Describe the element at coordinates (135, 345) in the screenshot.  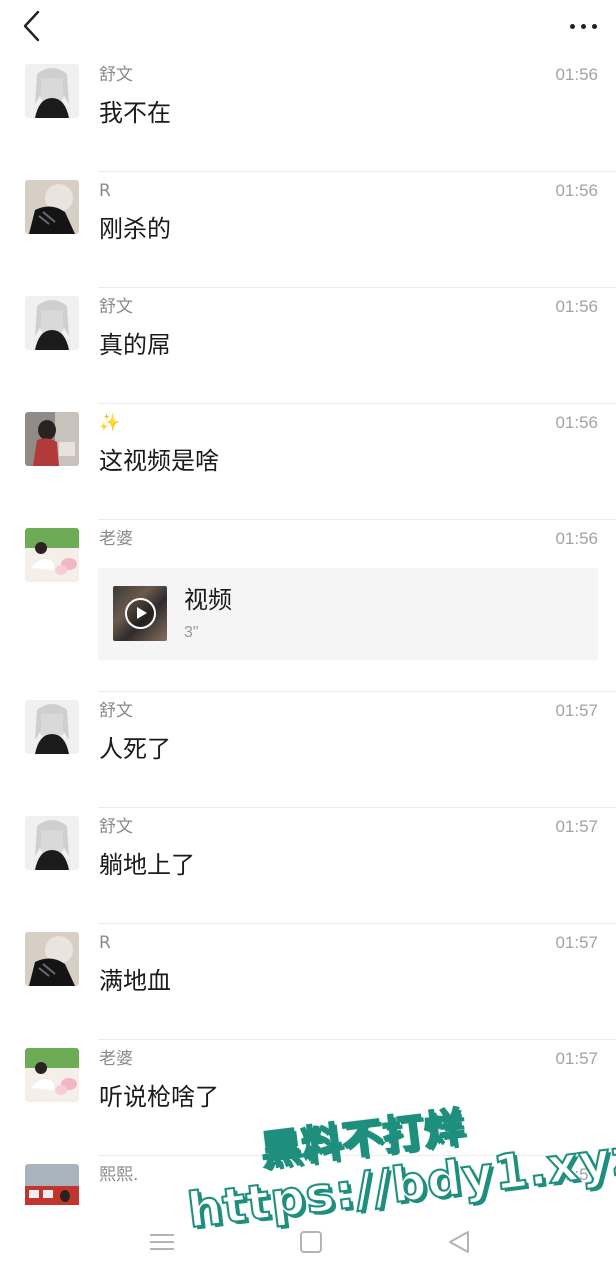
I see `message-text: 真的屌` at that location.